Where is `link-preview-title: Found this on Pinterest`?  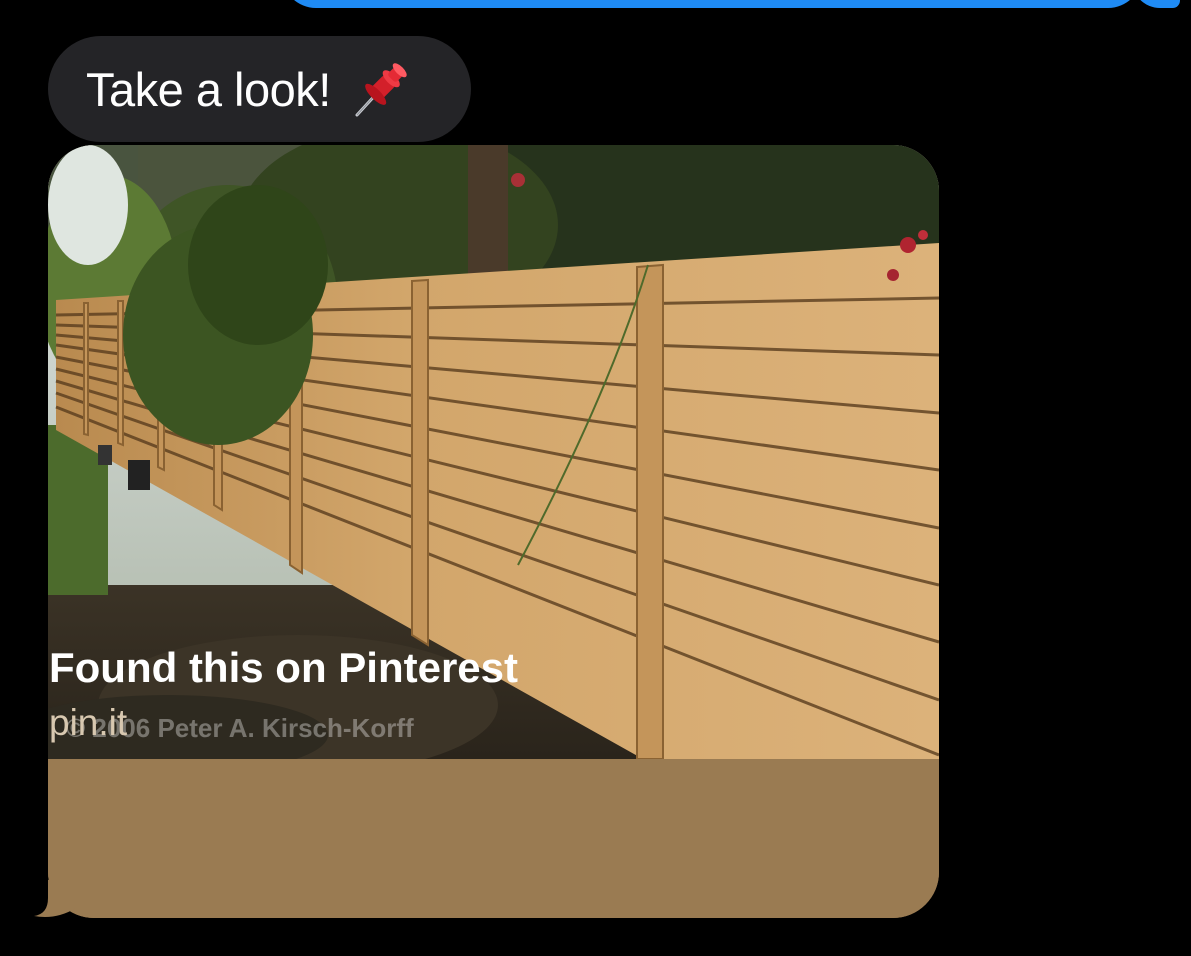
link-preview-title: Found this on Pinterest is located at coordinates (283, 668).